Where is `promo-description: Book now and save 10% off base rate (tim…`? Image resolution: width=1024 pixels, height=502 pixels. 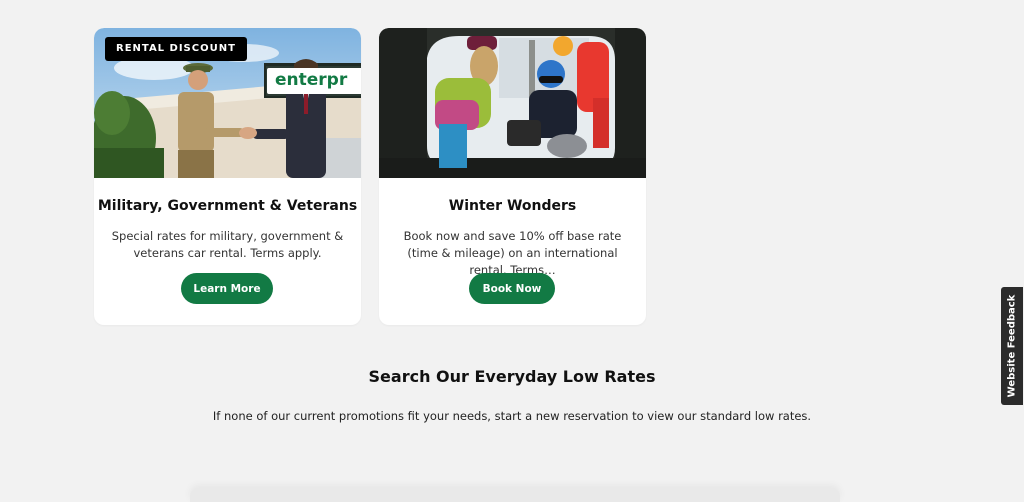 promo-description: Book now and save 10% off base rate (tim… is located at coordinates (512, 253).